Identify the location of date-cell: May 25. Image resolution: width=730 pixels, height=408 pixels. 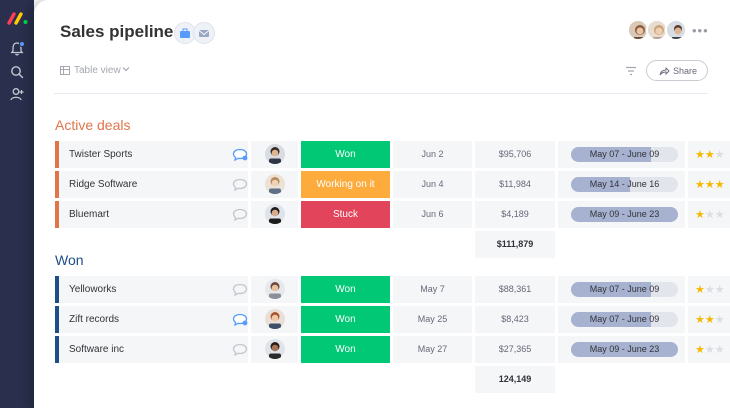
(432, 319).